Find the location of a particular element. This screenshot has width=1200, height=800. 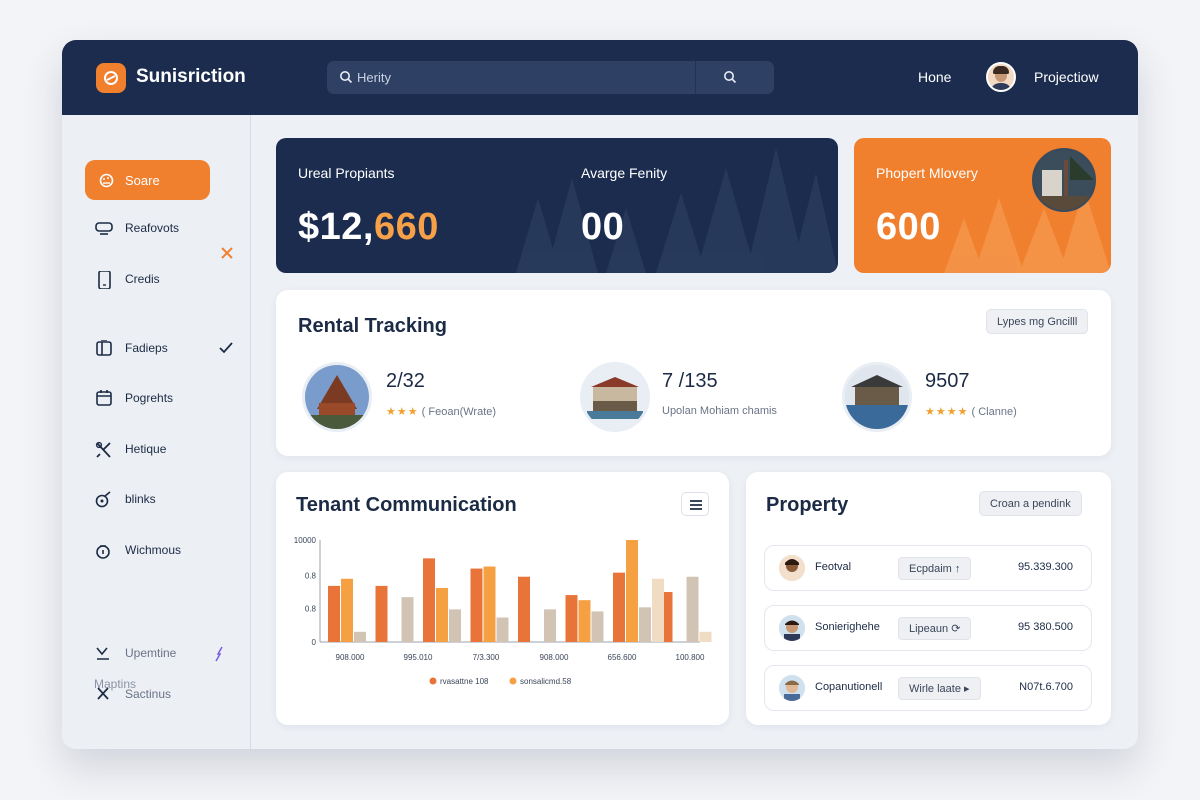

play-icon: ▸ is located at coordinates (967, 689).